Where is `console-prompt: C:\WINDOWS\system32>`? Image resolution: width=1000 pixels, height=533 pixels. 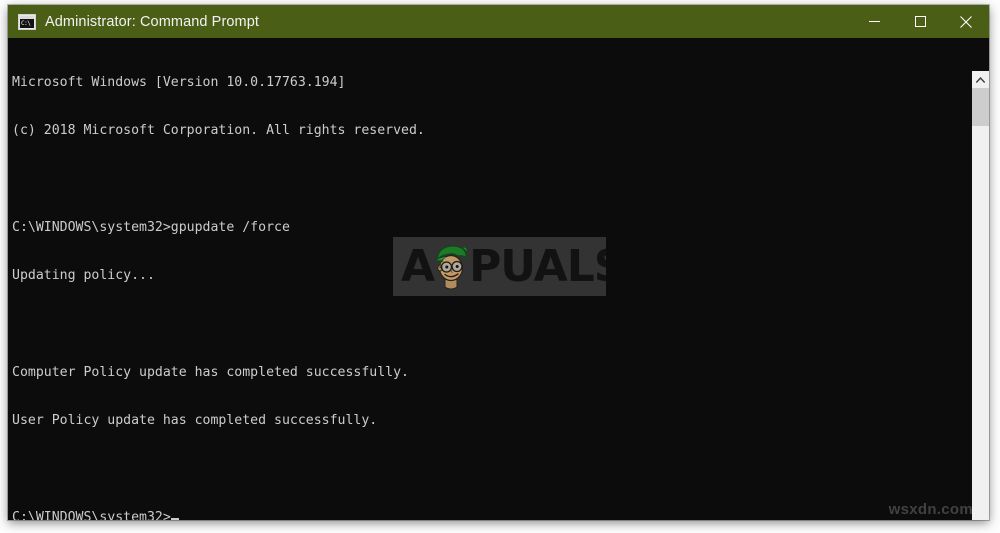
console-prompt: C:\WINDOWS\system32> is located at coordinates (91, 514).